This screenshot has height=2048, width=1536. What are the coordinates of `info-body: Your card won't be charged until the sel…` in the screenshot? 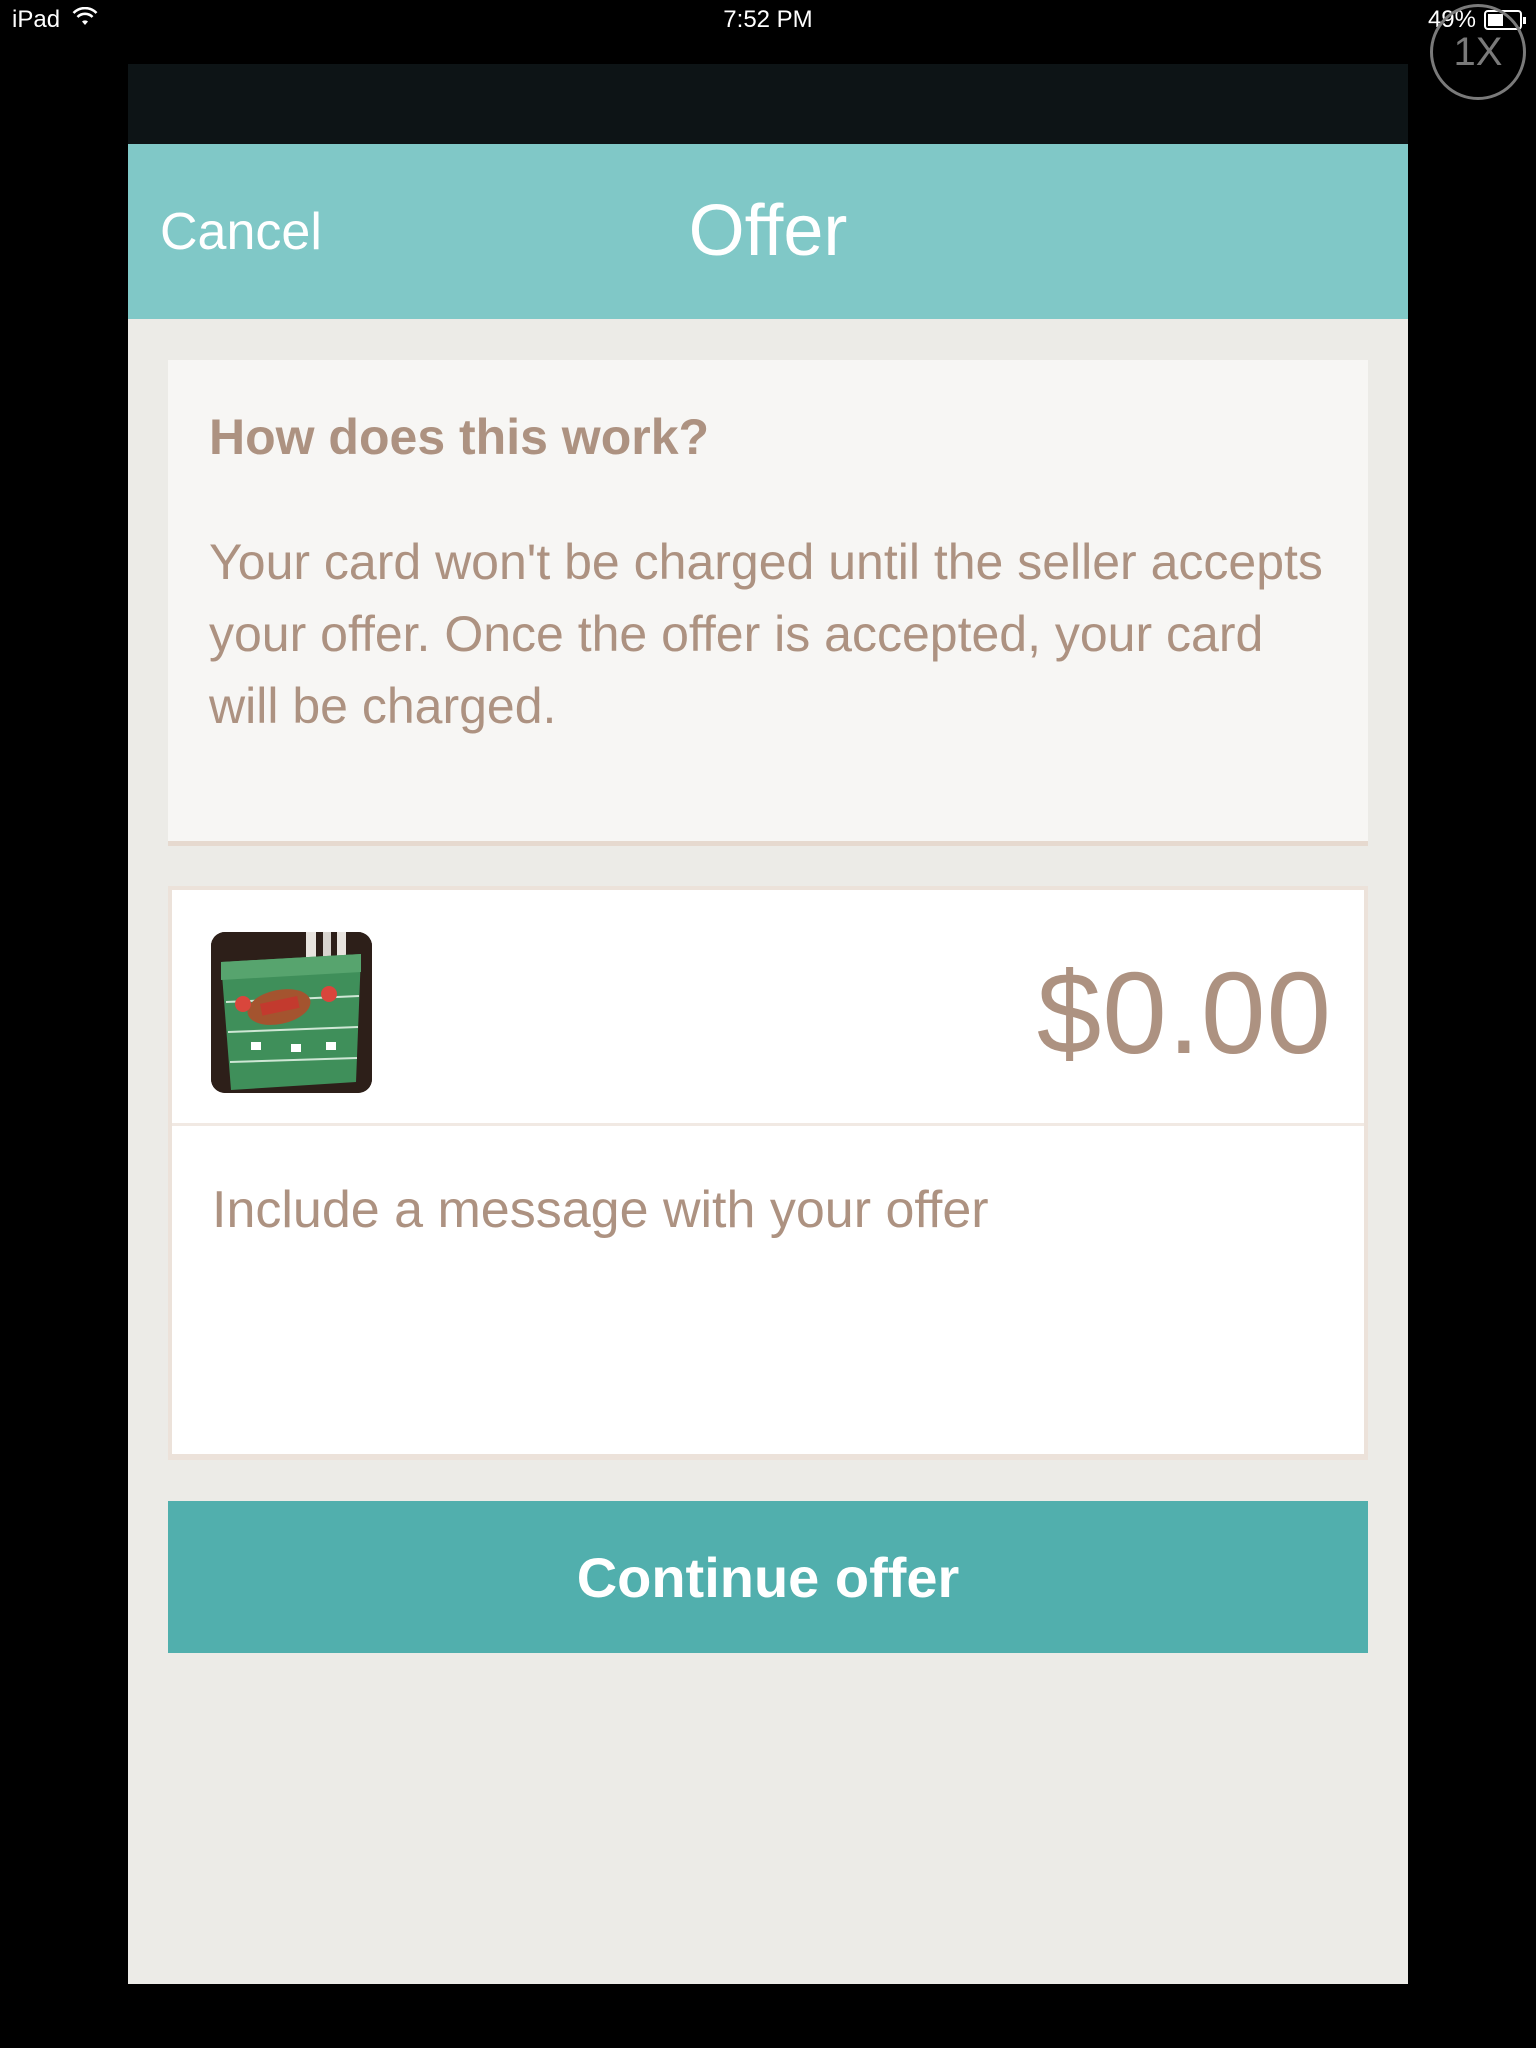 It's located at (766, 634).